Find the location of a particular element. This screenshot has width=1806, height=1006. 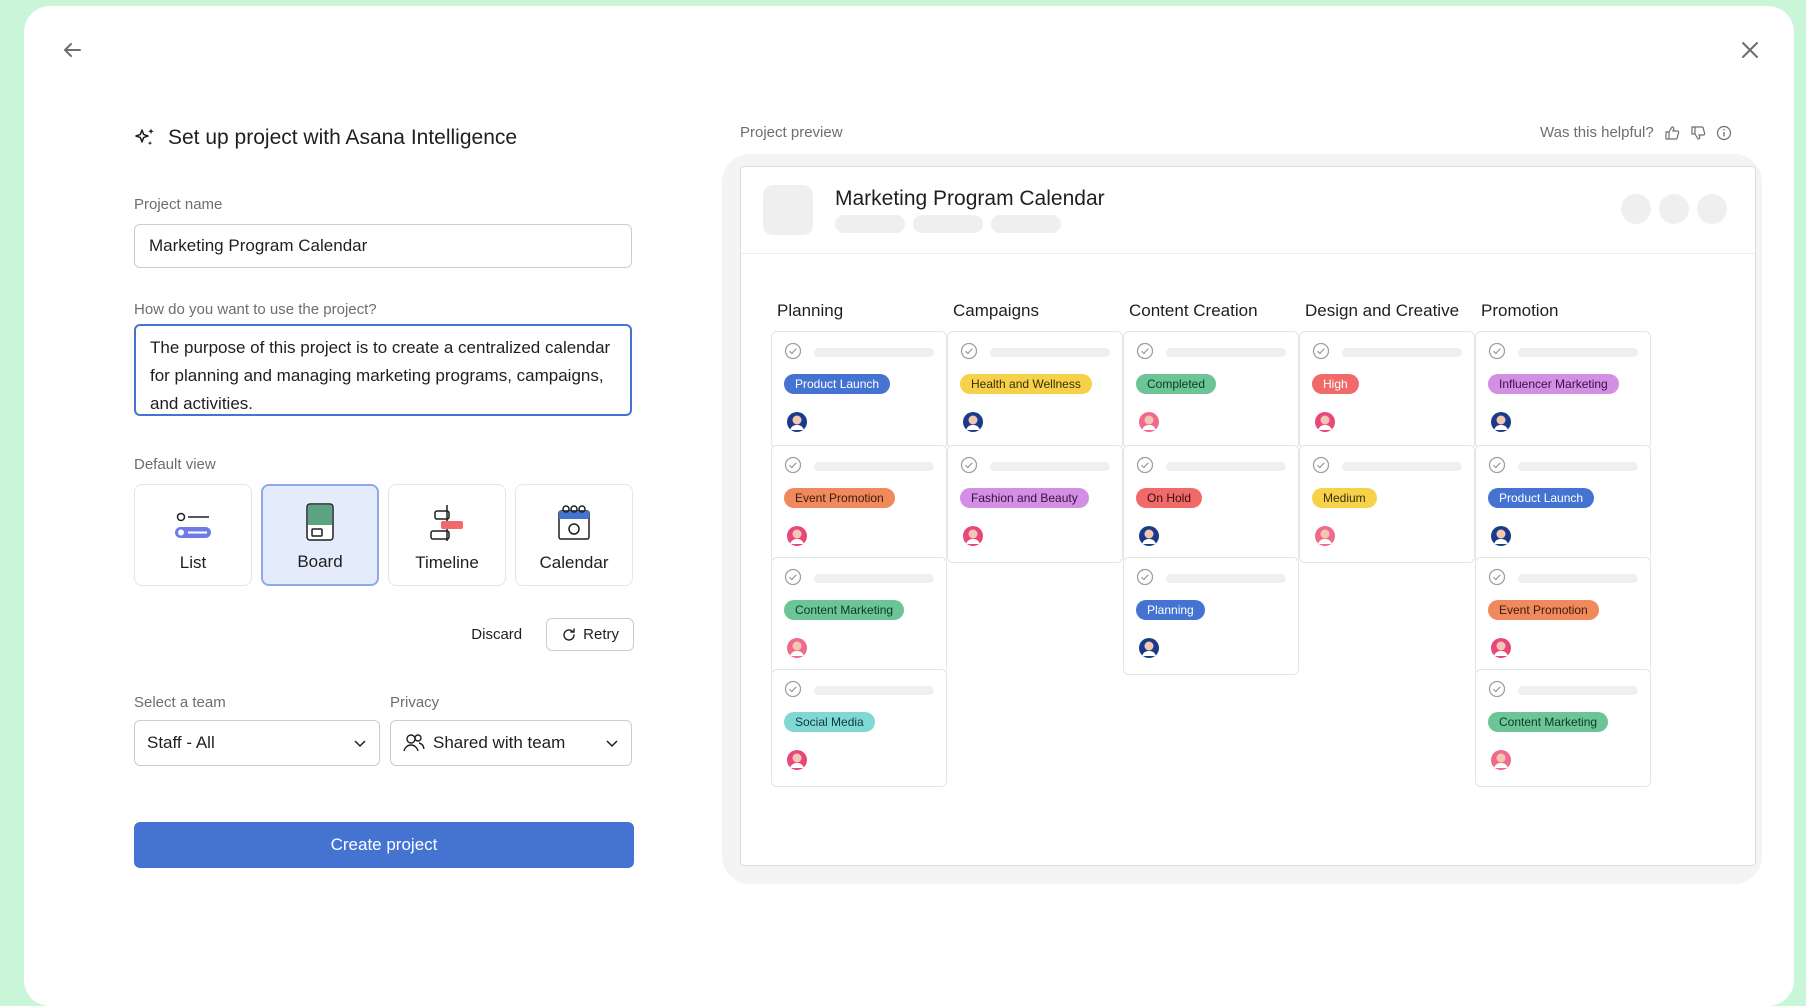

close-icon is located at coordinates (1750, 50).